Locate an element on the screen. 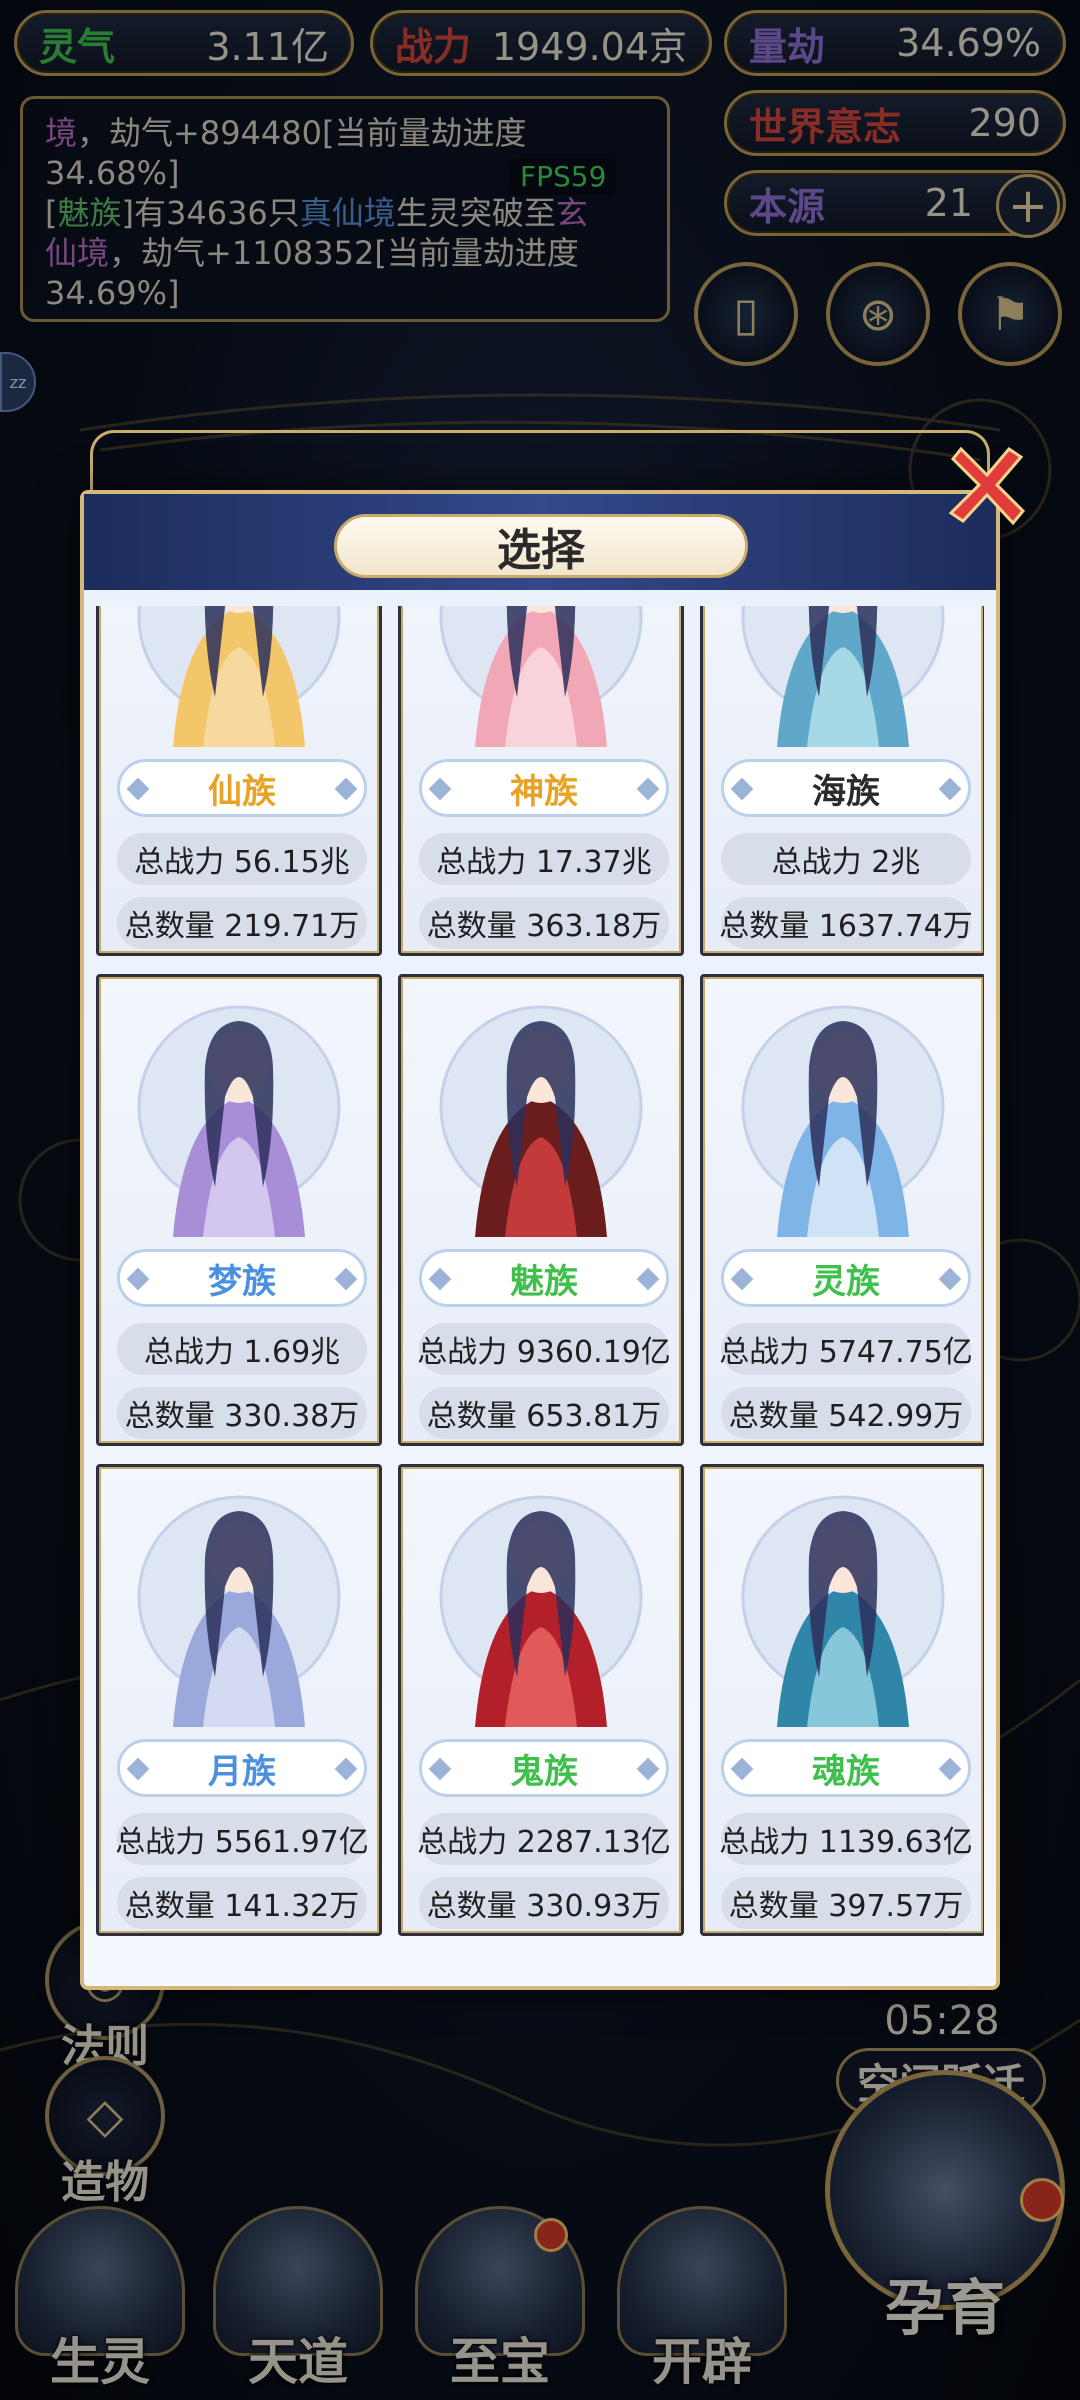 The height and width of the screenshot is (2400, 1080). race-name-badge: 神族 is located at coordinates (544, 788).